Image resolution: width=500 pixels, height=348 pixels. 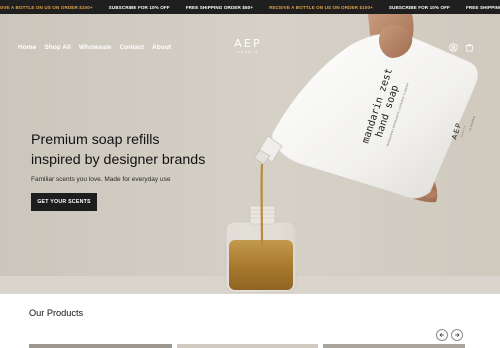 What do you see at coordinates (118, 160) in the screenshot?
I see `hero-title-line2: inspired by designer brands` at bounding box center [118, 160].